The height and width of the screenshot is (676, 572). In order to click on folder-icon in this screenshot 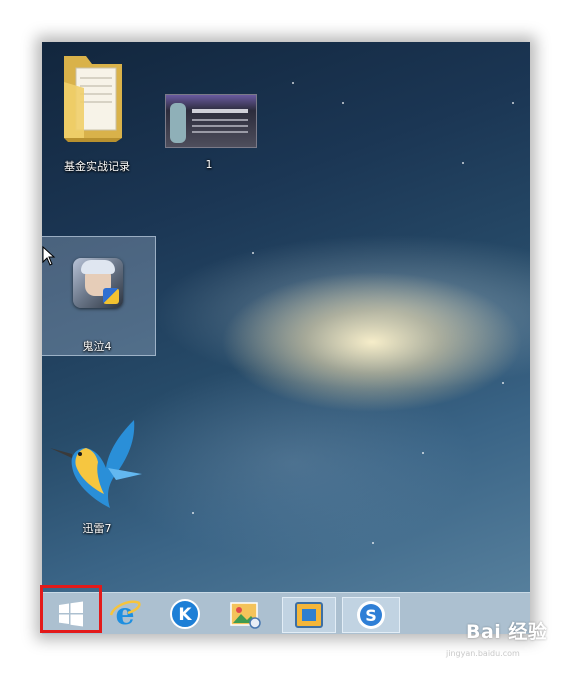, I will do `click(93, 99)`.